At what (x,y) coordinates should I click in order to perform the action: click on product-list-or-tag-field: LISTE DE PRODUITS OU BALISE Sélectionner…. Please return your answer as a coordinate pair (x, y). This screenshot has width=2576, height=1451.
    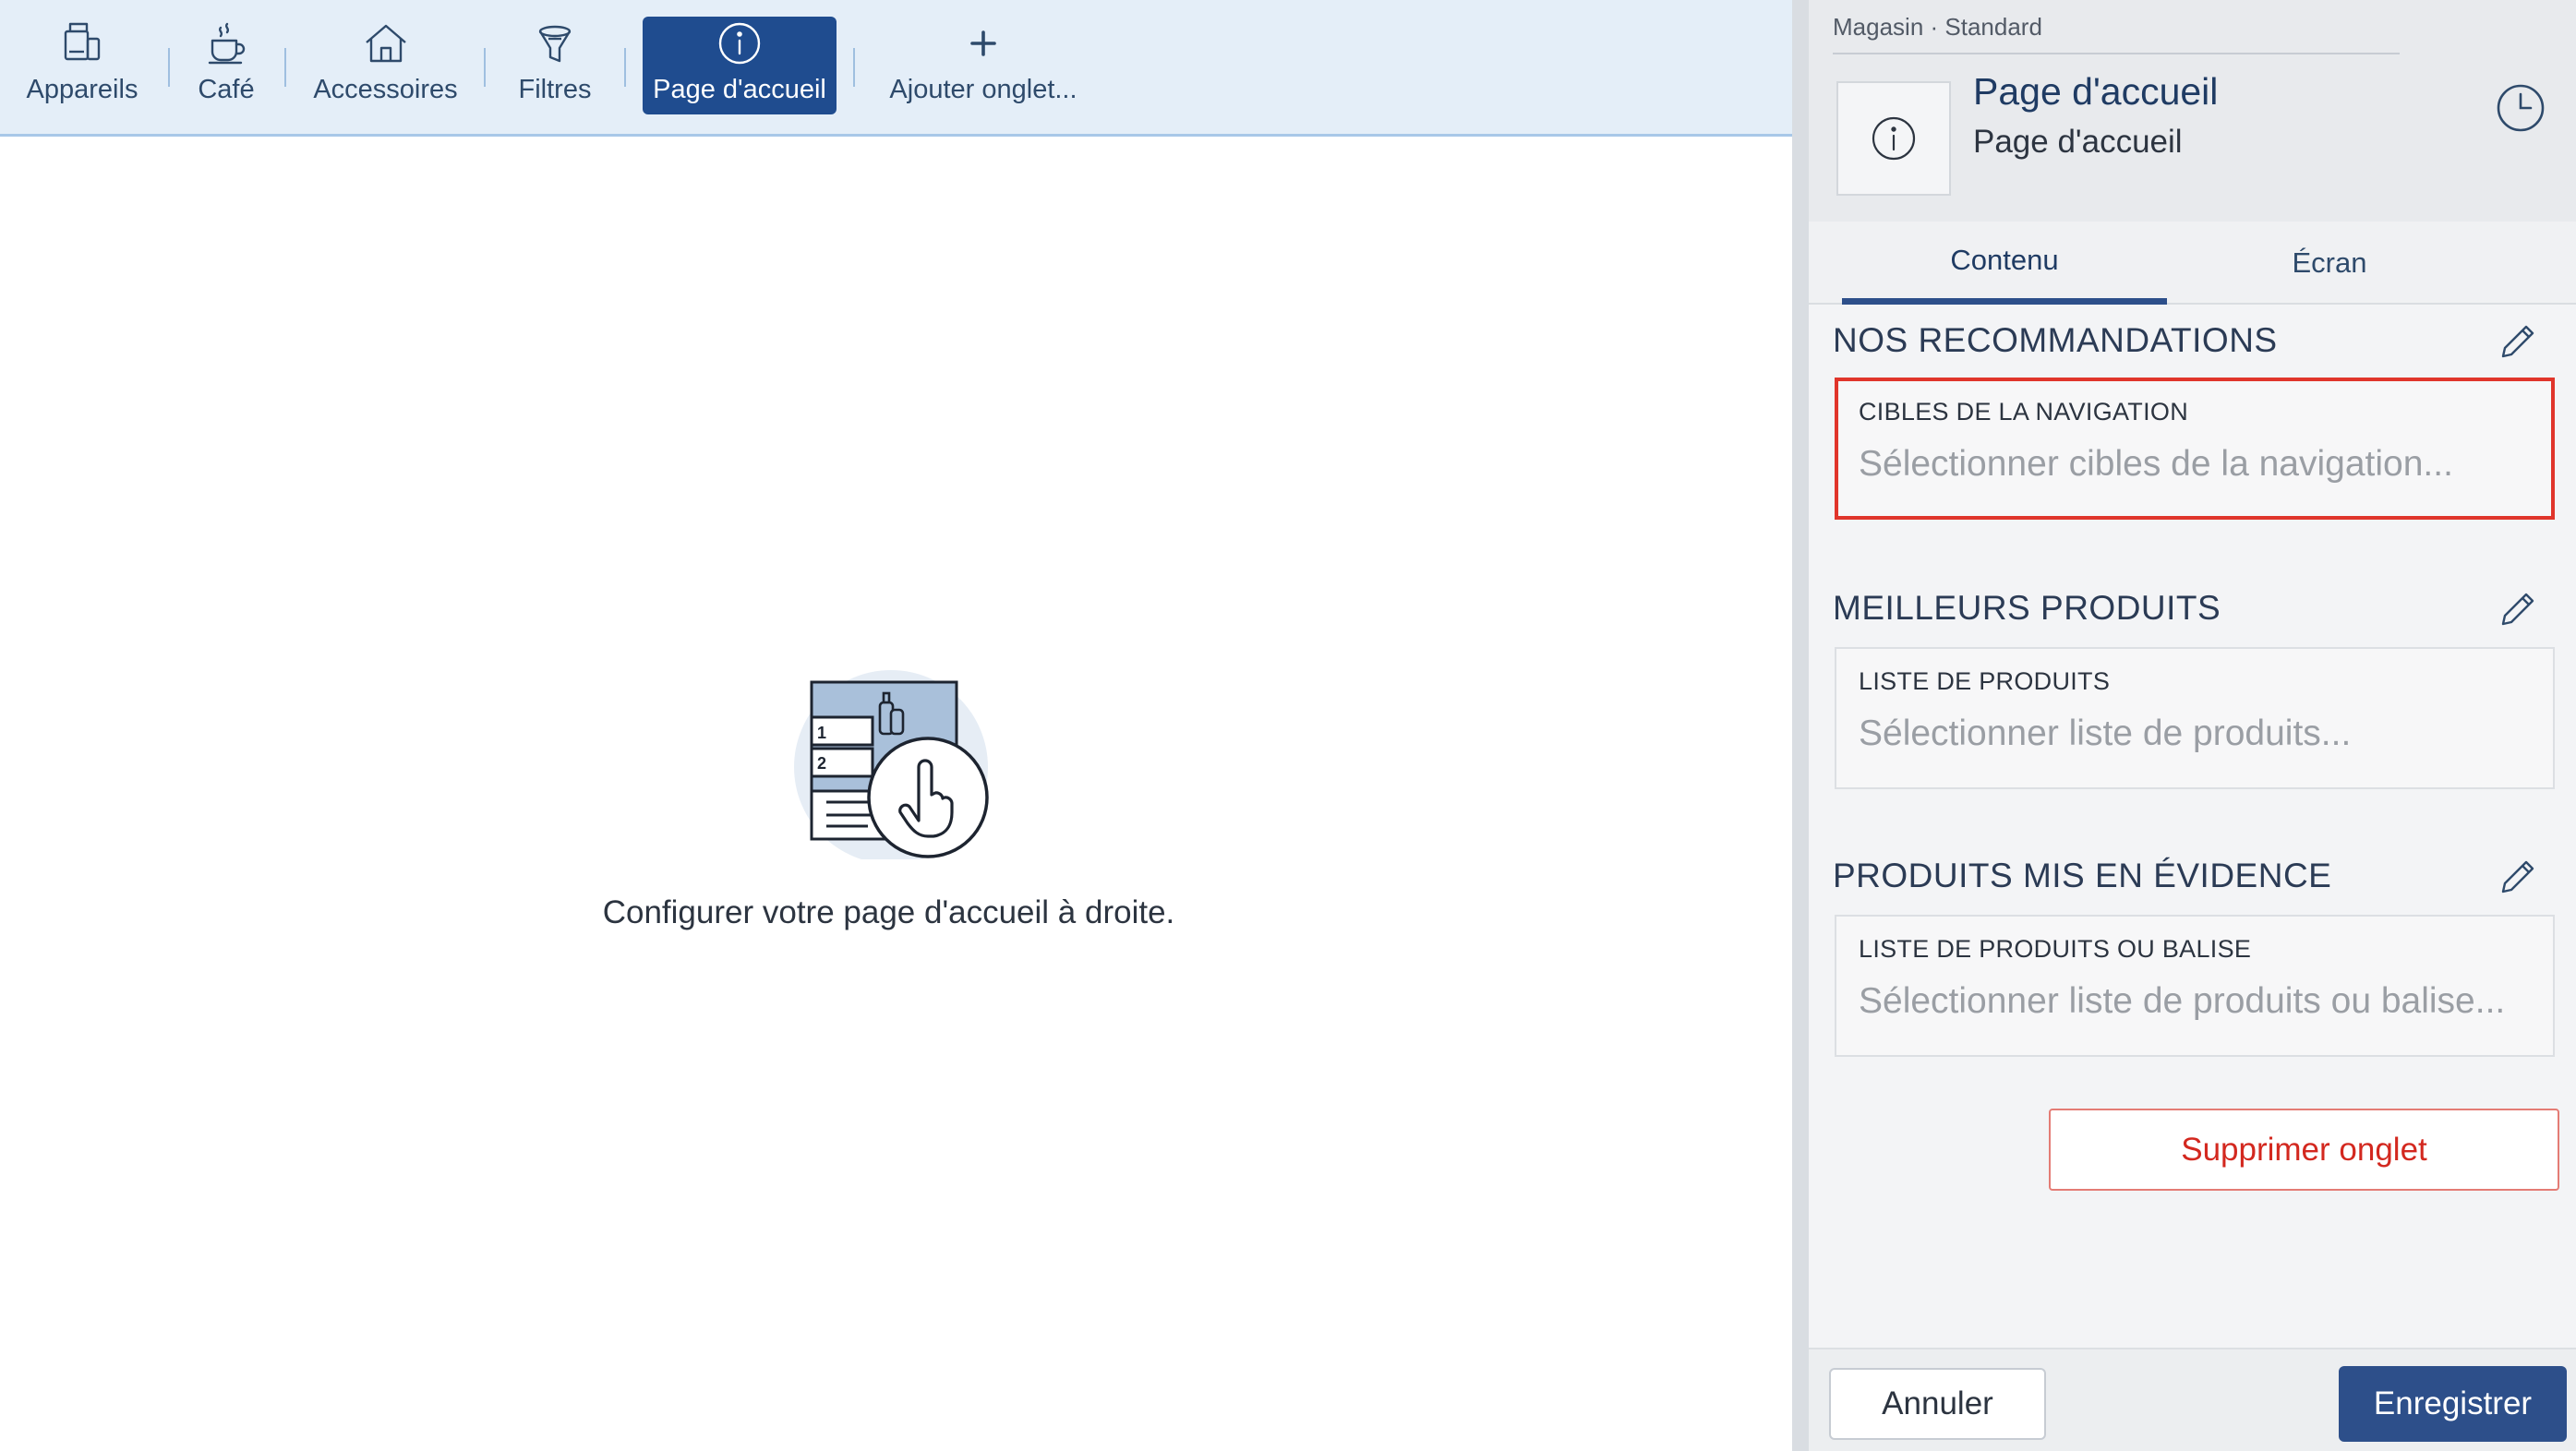
    Looking at the image, I should click on (2195, 986).